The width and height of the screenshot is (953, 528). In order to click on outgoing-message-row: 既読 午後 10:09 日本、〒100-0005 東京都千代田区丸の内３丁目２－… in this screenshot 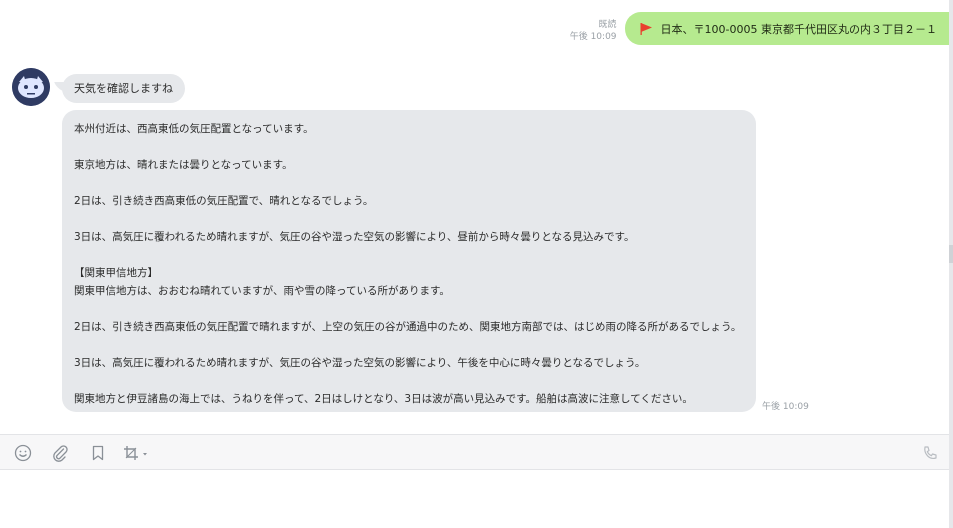, I will do `click(759, 28)`.